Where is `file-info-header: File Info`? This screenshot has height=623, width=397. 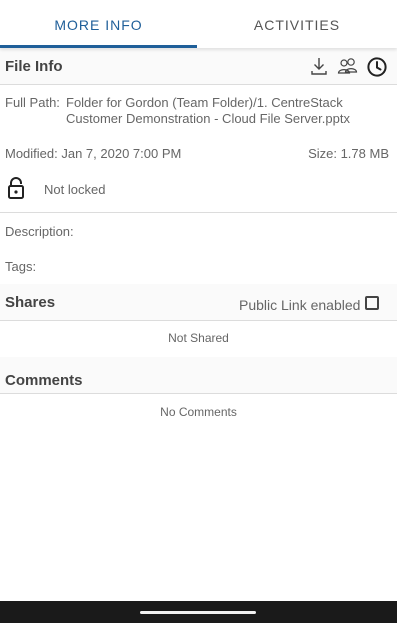
file-info-header: File Info is located at coordinates (198, 66).